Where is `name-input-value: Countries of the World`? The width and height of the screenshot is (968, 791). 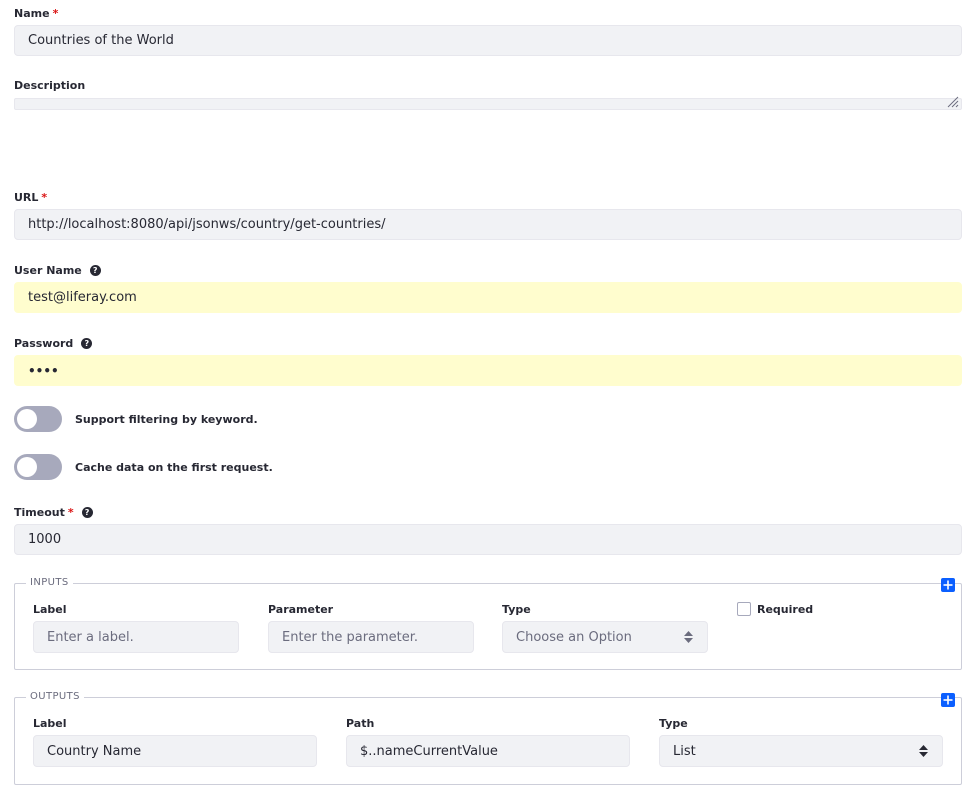
name-input-value: Countries of the World is located at coordinates (101, 40).